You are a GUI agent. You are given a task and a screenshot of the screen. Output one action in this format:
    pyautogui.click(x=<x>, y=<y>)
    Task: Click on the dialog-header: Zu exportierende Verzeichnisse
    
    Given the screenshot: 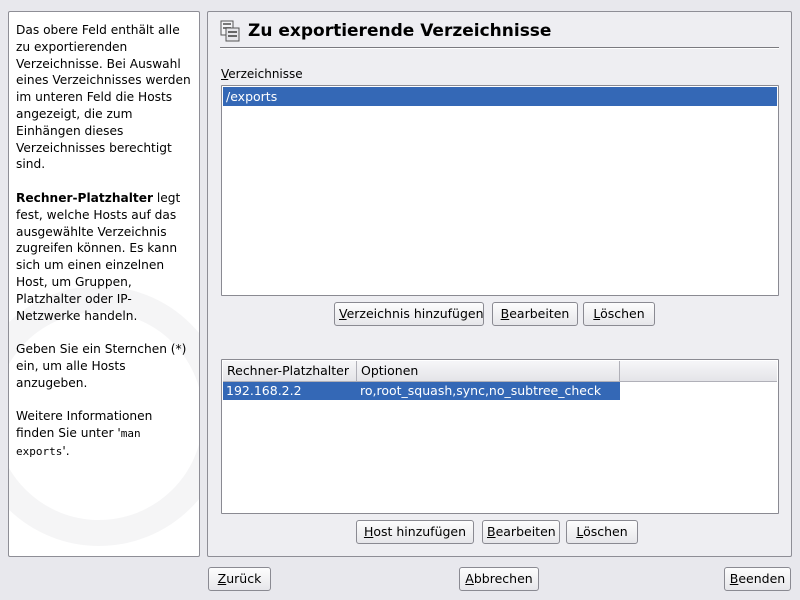 What is the action you would take?
    pyautogui.click(x=385, y=31)
    